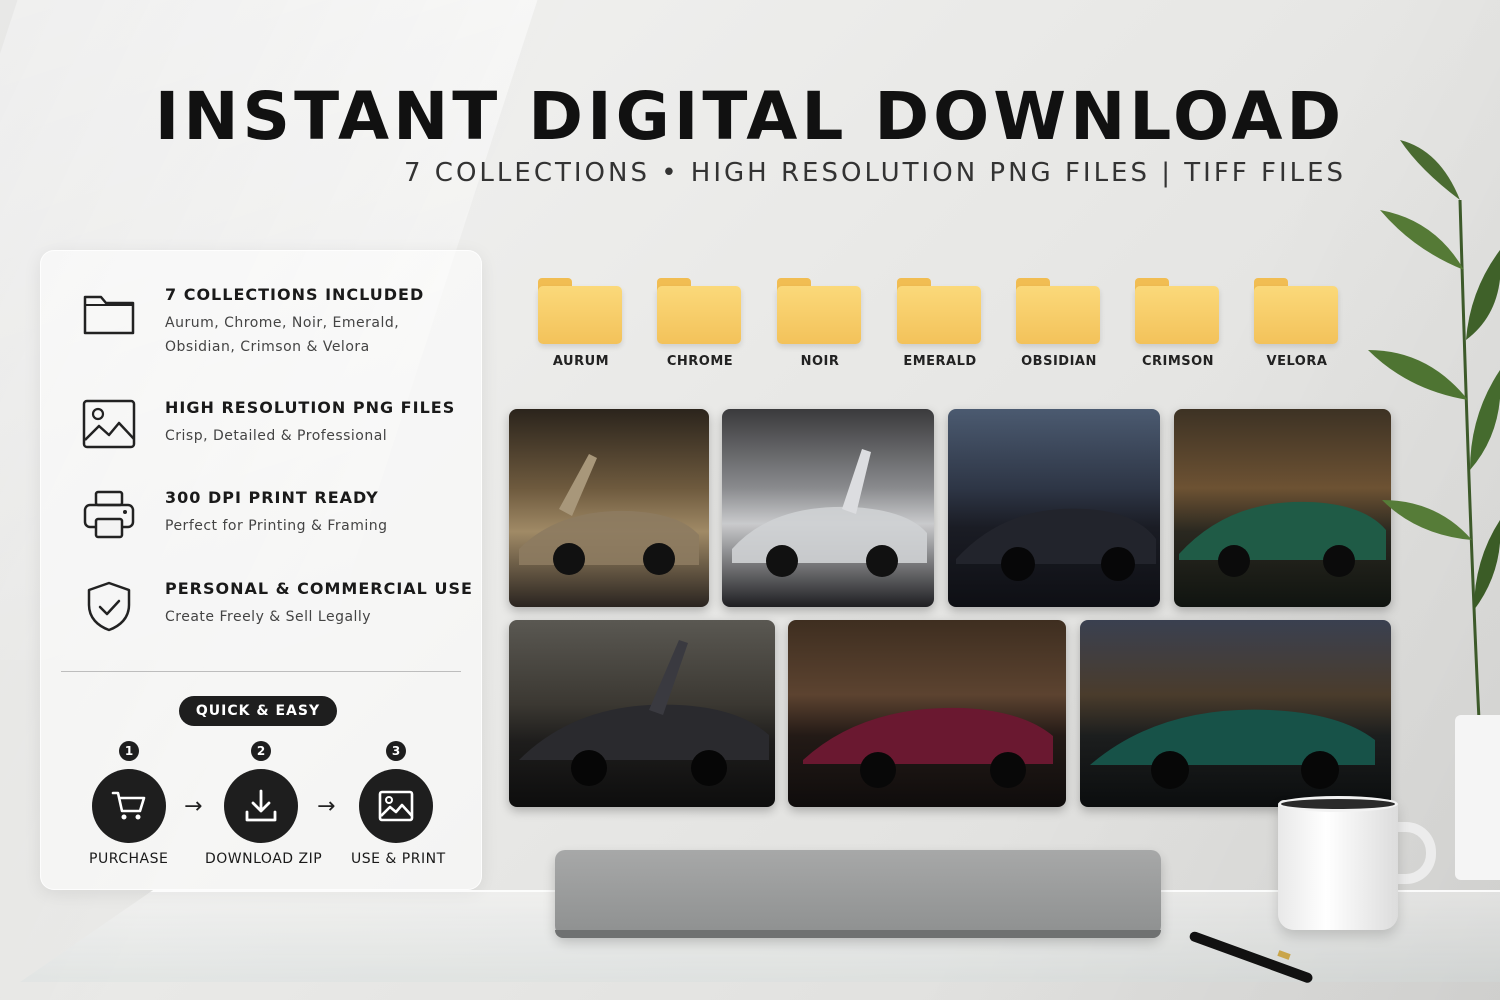 The width and height of the screenshot is (1500, 1000). I want to click on cart-icon, so click(128, 805).